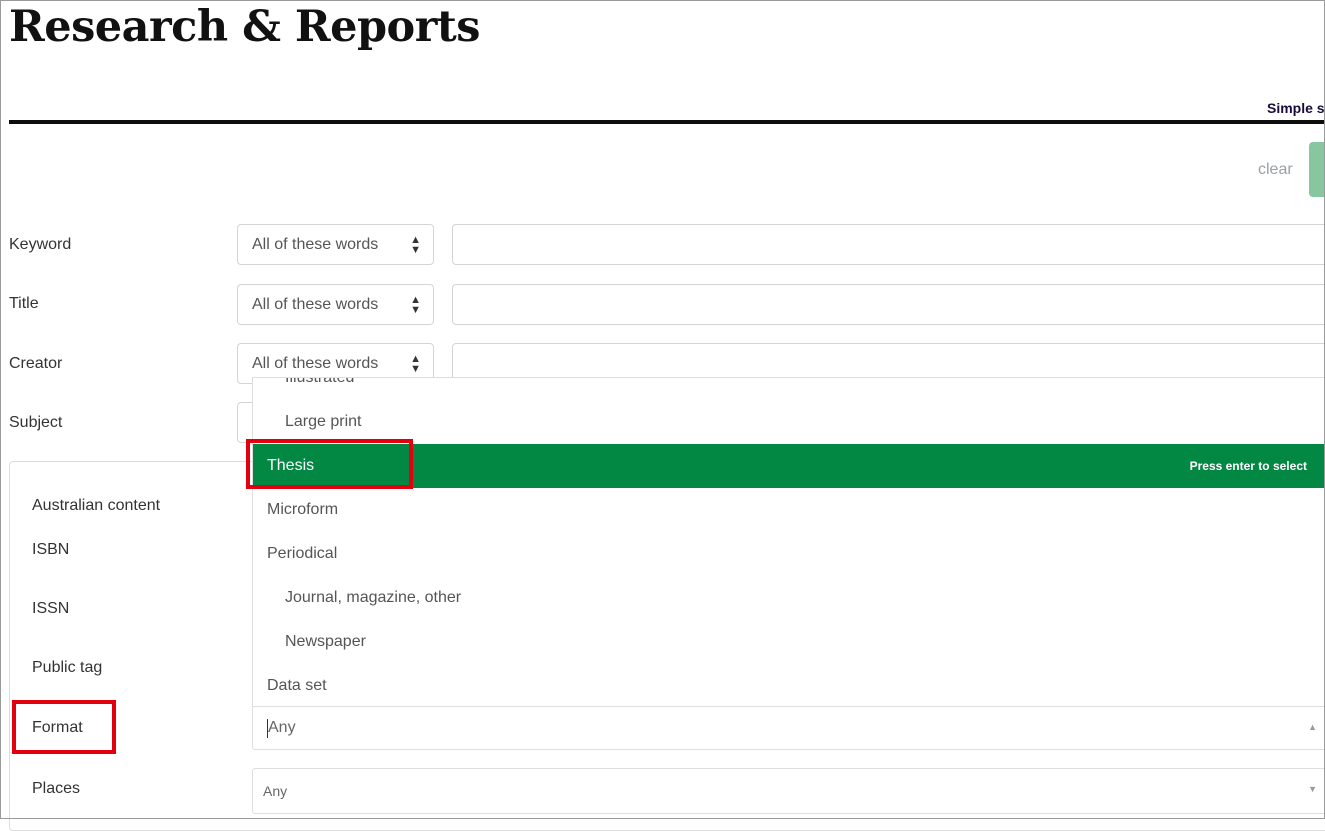  Describe the element at coordinates (888, 244) in the screenshot. I see `keyword-input` at that location.